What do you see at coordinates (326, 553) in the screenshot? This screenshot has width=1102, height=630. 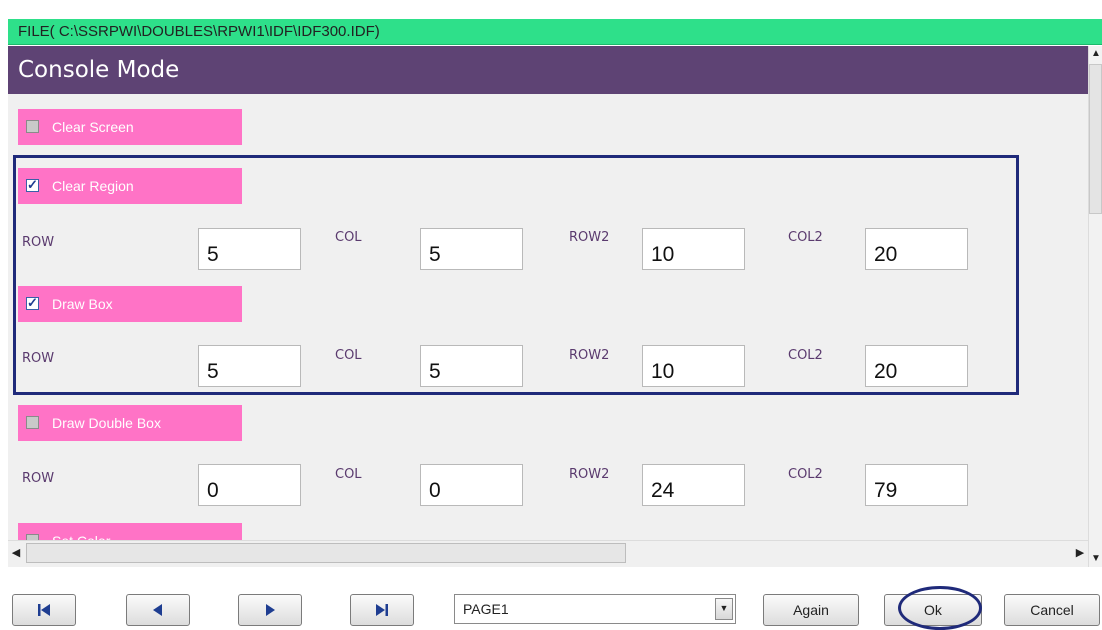 I see `horizontal-scroll-thumb` at bounding box center [326, 553].